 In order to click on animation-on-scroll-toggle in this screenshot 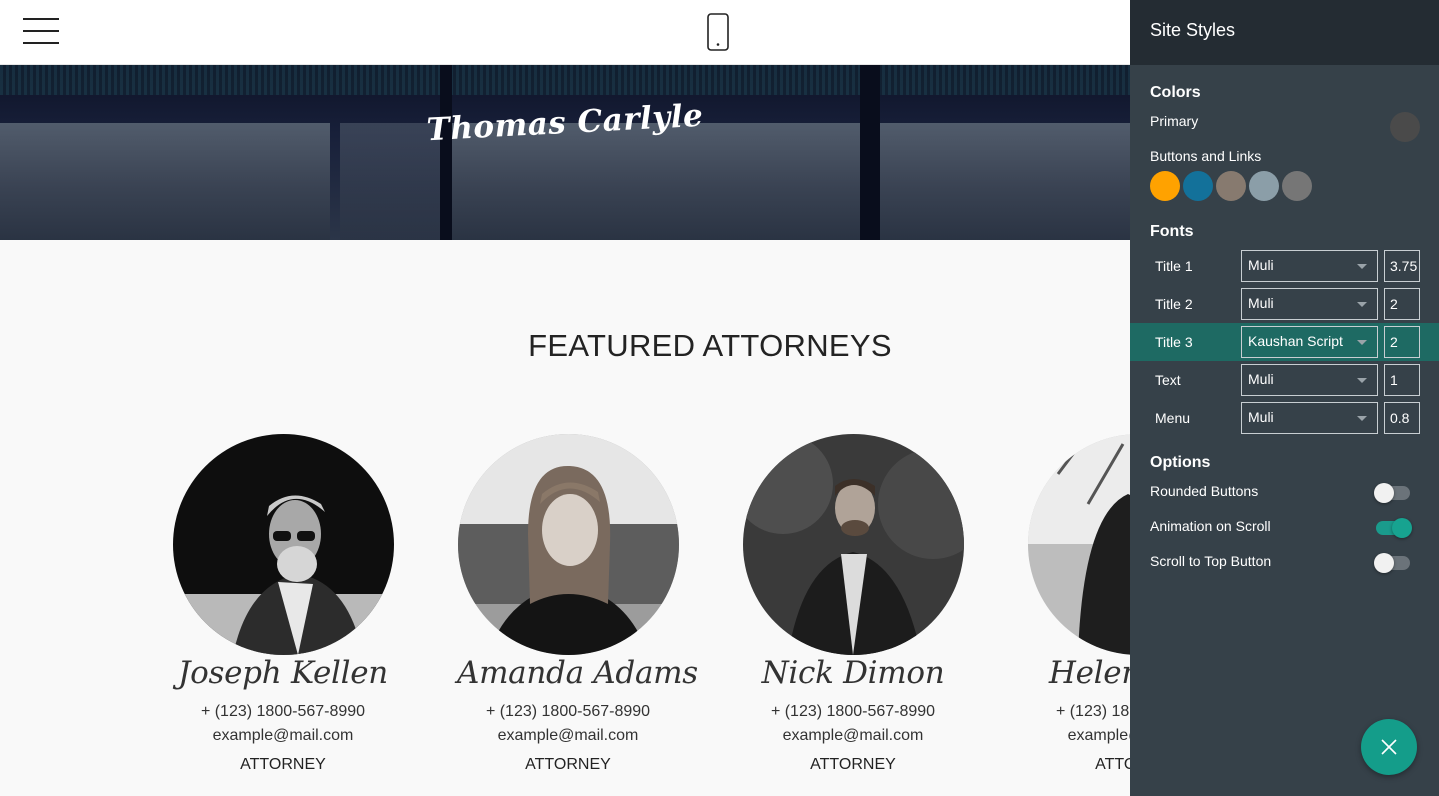, I will do `click(1394, 528)`.